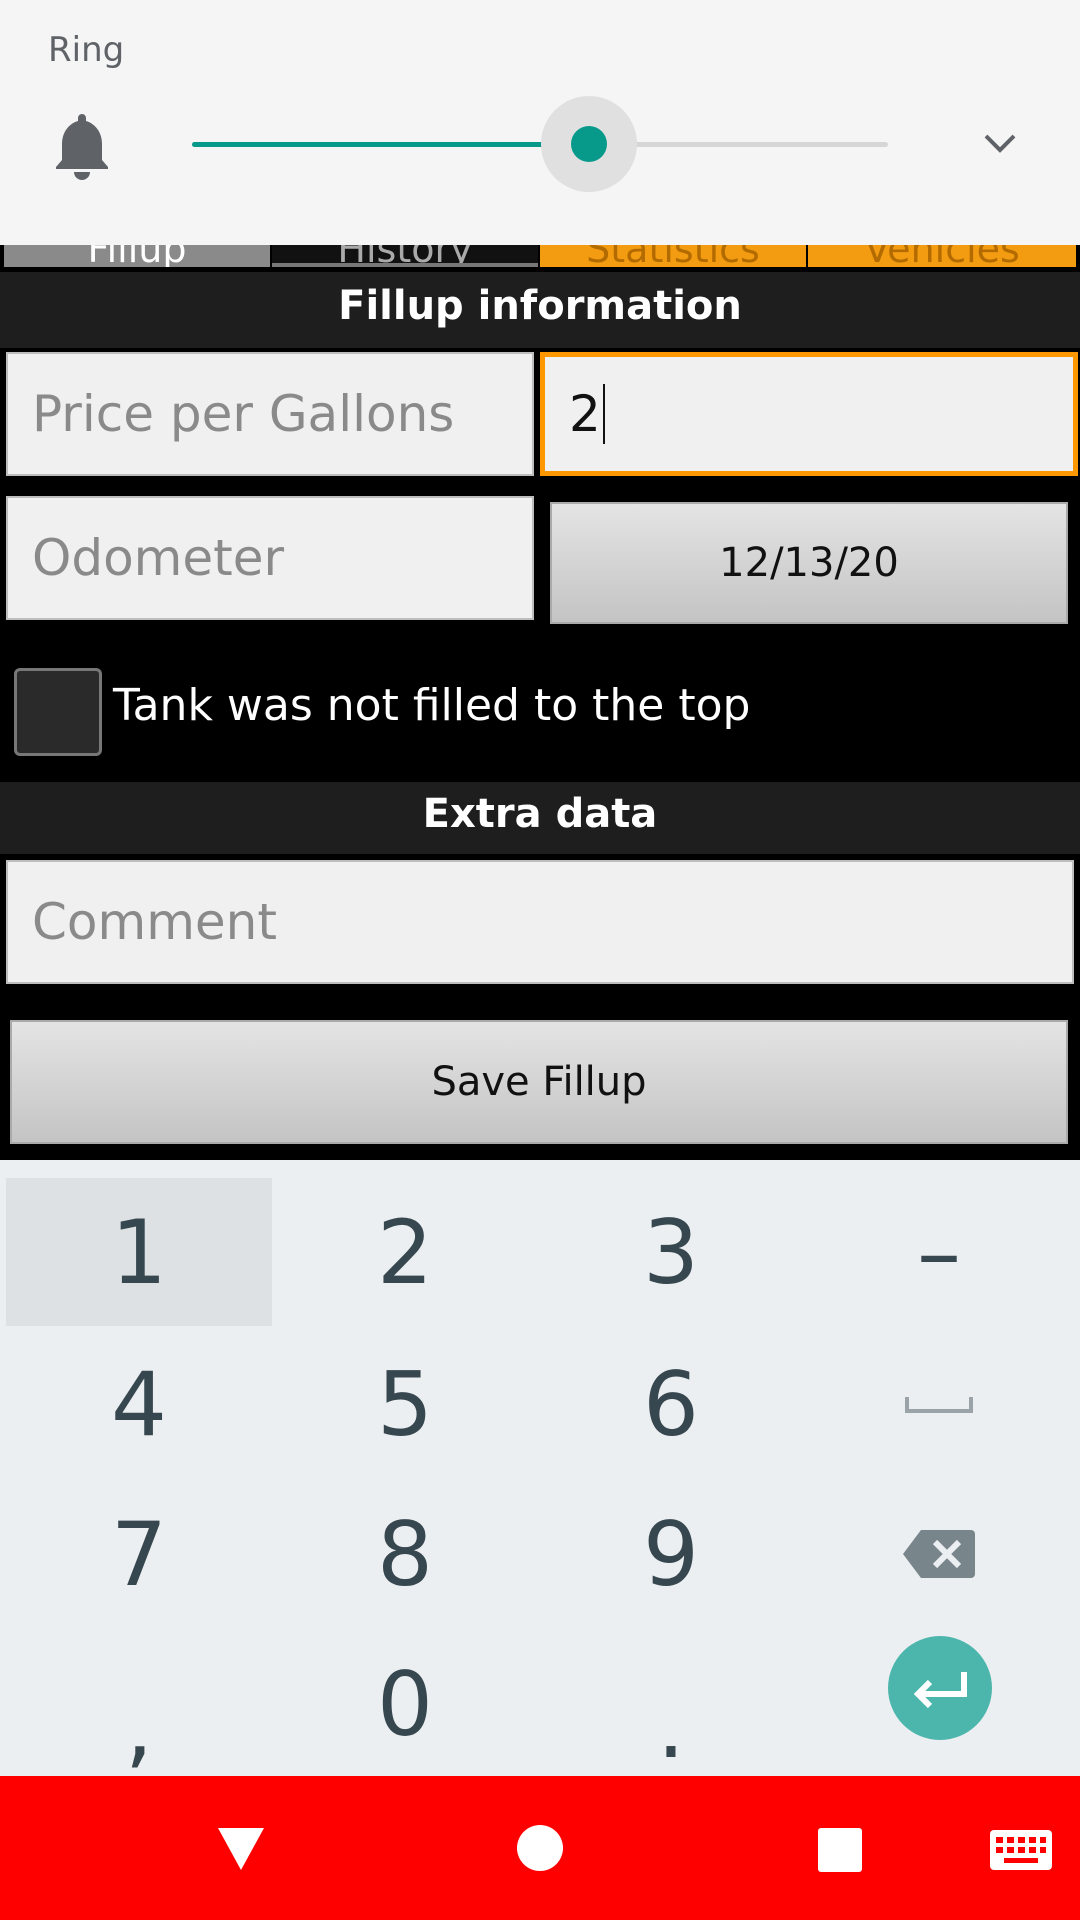 The height and width of the screenshot is (1920, 1080). I want to click on tab-statistics: Statistics, so click(673, 256).